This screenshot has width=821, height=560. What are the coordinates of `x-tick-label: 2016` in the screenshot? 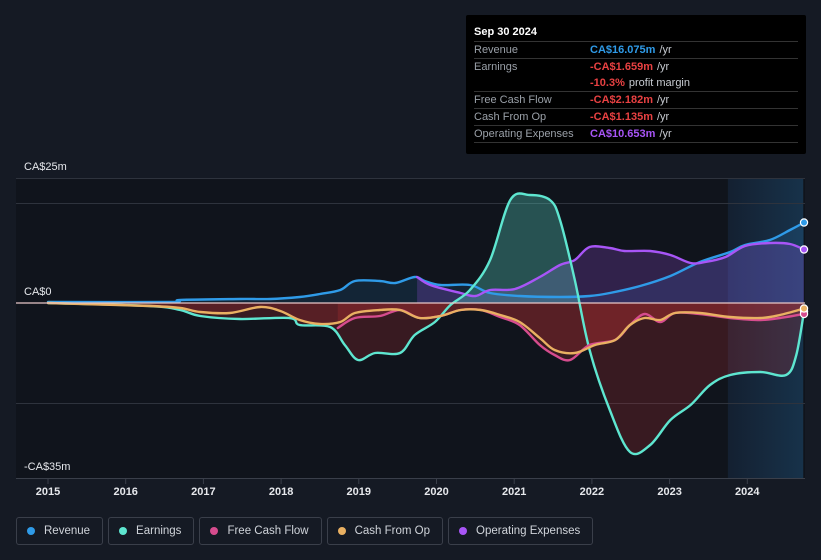 It's located at (125, 492).